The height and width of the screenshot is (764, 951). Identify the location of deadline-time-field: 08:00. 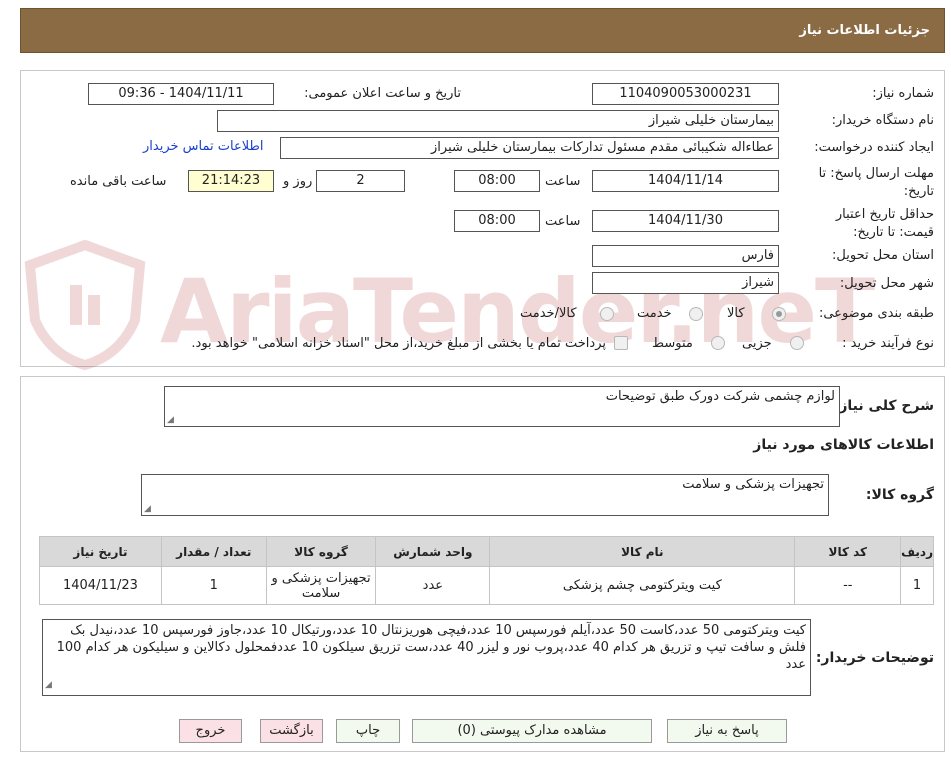
(497, 181).